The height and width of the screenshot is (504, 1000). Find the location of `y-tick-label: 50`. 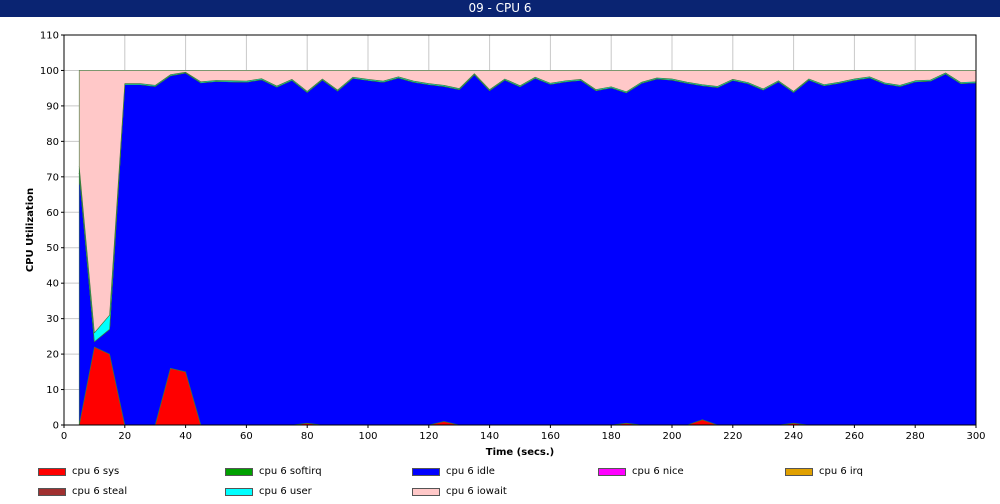

y-tick-label: 50 is located at coordinates (52, 248).